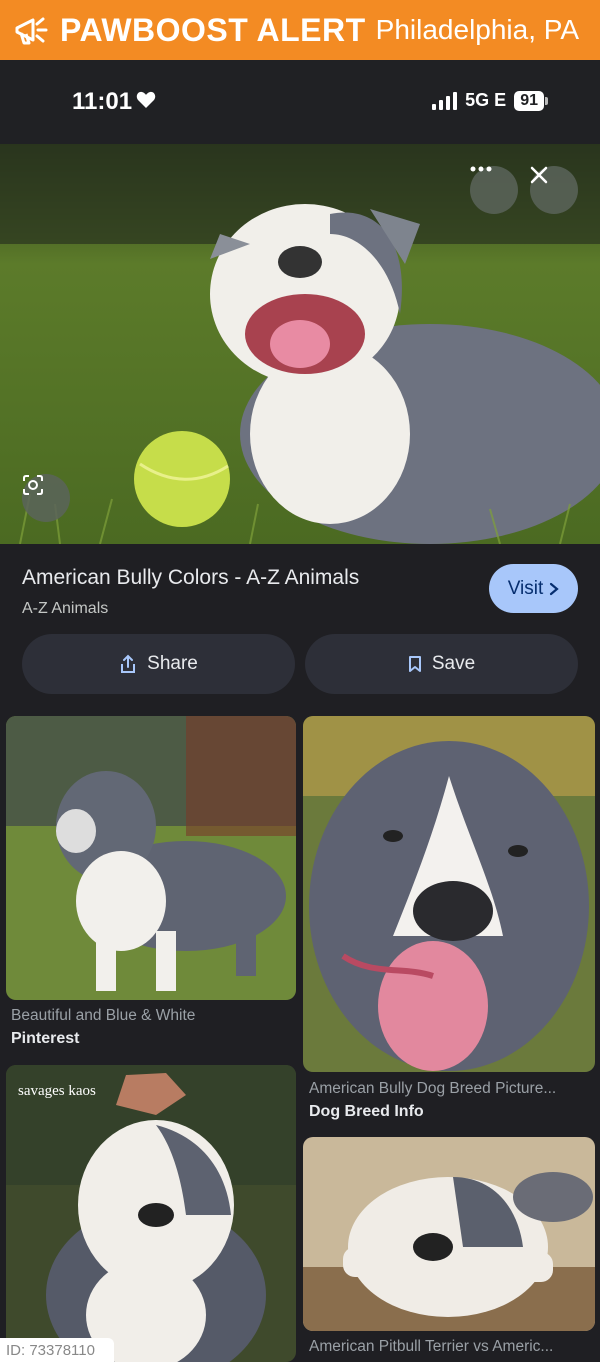 The image size is (600, 1362). Describe the element at coordinates (445, 100) in the screenshot. I see `signal-icon` at that location.